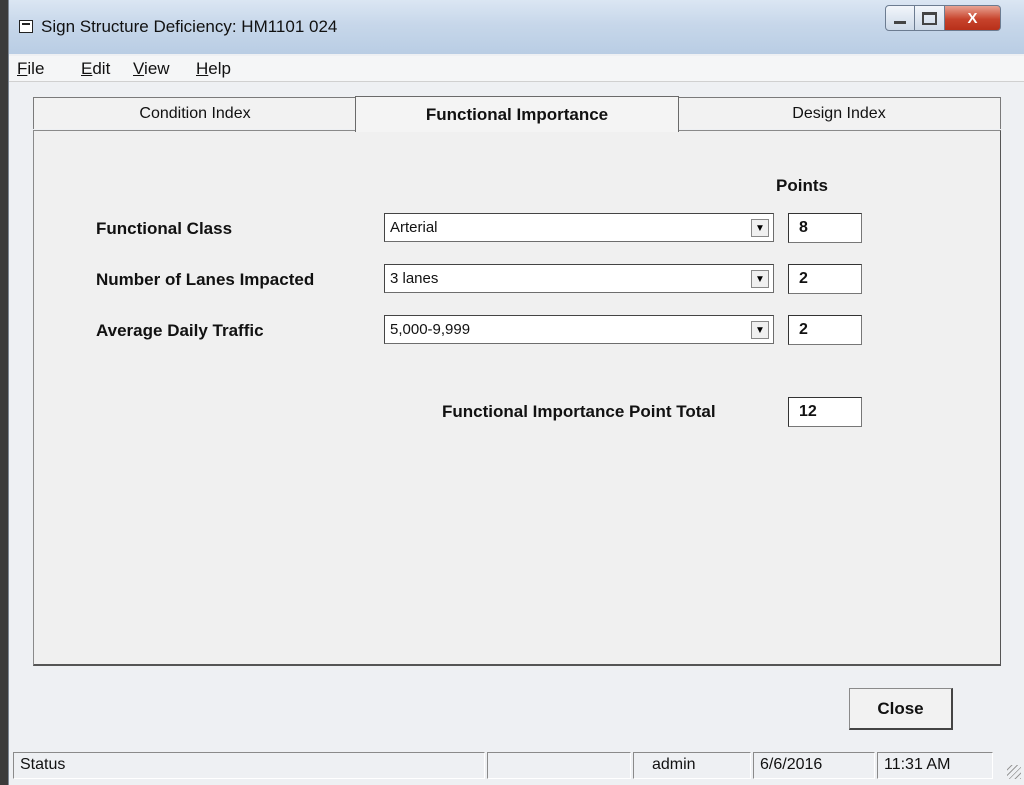 This screenshot has width=1024, height=785. I want to click on maximize-button, so click(930, 18).